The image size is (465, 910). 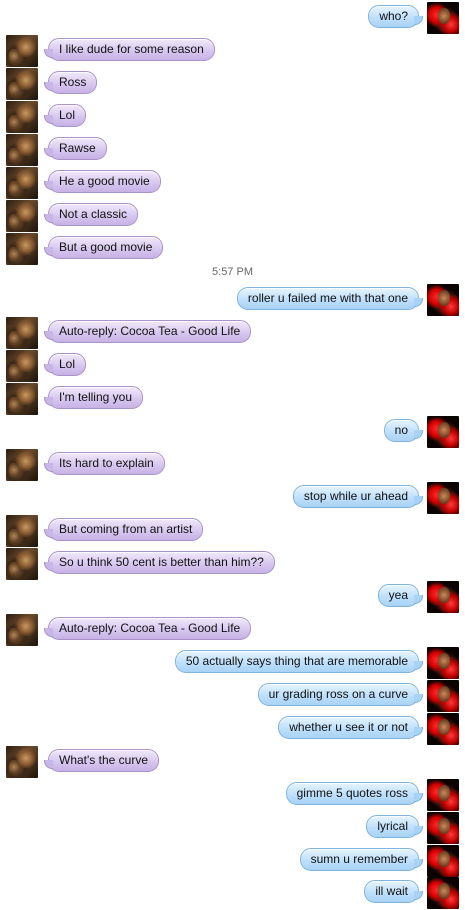 What do you see at coordinates (232, 272) in the screenshot?
I see `message-timestamp: 5:57 PM` at bounding box center [232, 272].